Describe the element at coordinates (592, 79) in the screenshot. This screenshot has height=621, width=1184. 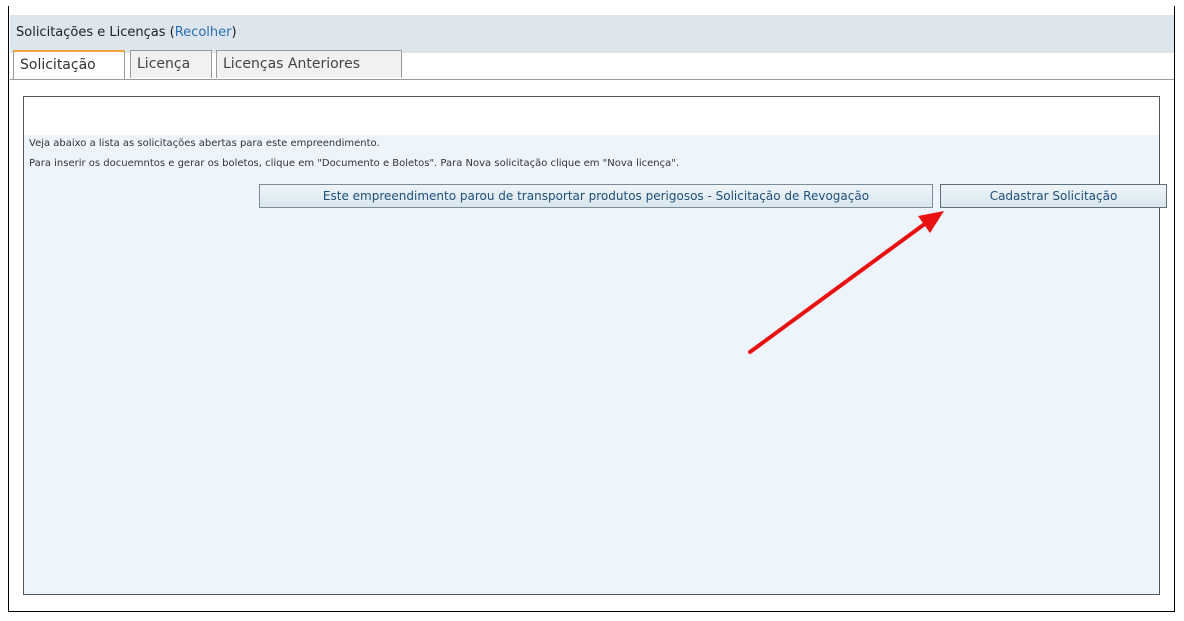
I see `tab-divider` at that location.